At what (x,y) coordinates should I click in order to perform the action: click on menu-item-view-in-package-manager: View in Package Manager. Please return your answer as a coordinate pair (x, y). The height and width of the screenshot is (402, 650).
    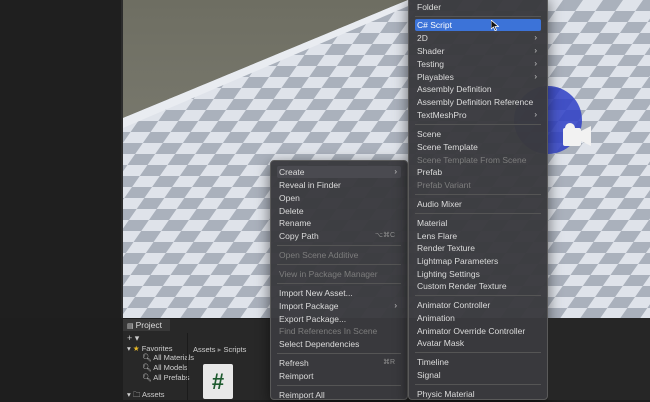
    Looking at the image, I should click on (339, 274).